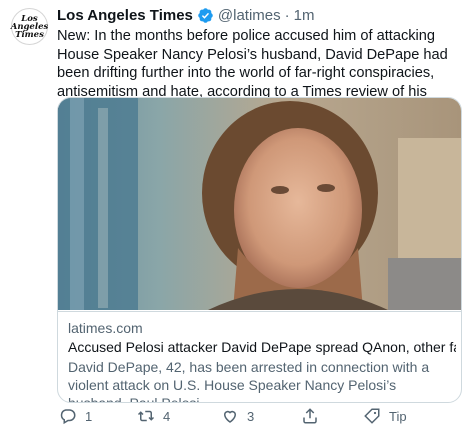 The image size is (474, 427). I want to click on retweet-count: 4, so click(167, 416).